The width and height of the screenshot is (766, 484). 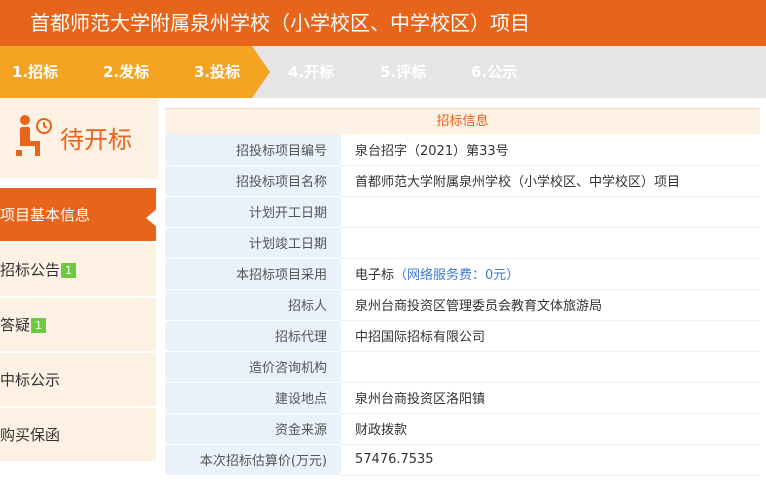 I want to click on status-box: 待开标, so click(x=79, y=138).